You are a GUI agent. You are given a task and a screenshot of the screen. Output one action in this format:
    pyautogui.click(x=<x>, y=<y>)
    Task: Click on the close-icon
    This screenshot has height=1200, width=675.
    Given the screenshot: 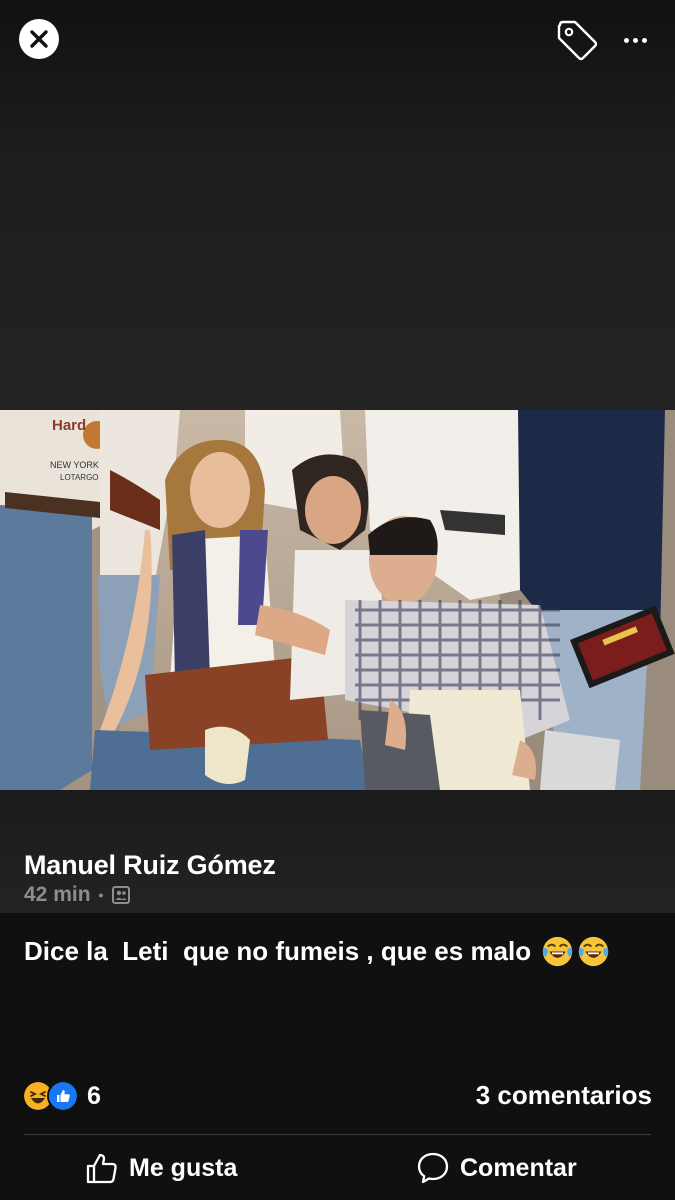 What is the action you would take?
    pyautogui.click(x=39, y=39)
    